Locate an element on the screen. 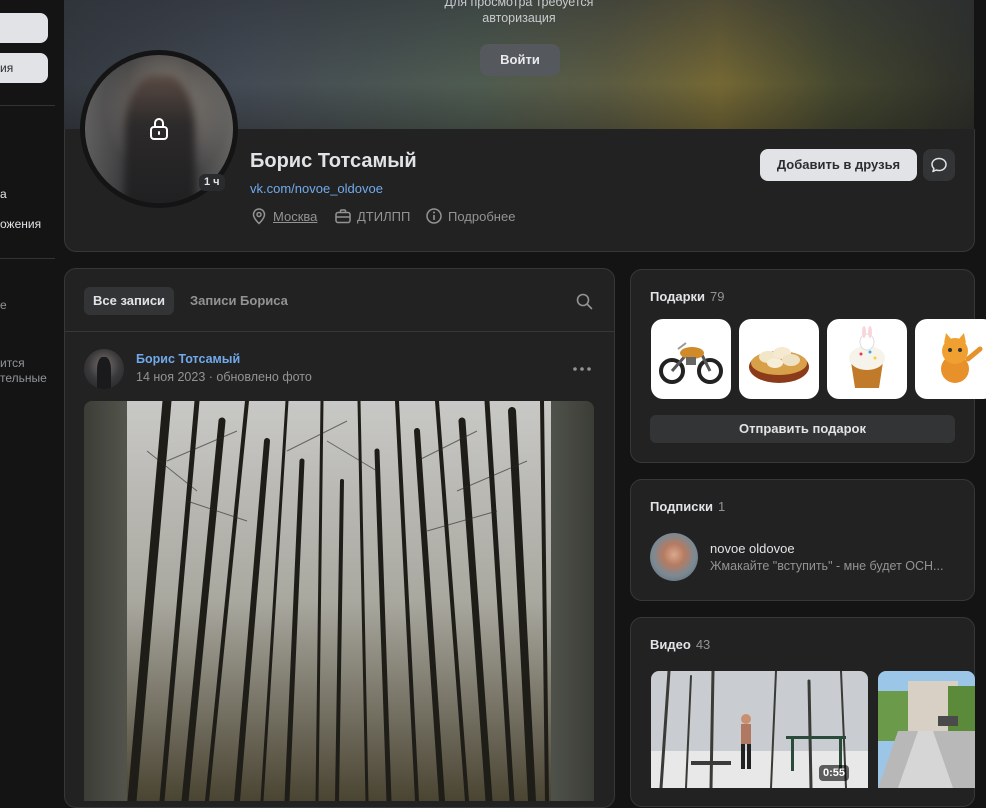 This screenshot has width=986, height=808. city-info: Москва is located at coordinates (283, 216).